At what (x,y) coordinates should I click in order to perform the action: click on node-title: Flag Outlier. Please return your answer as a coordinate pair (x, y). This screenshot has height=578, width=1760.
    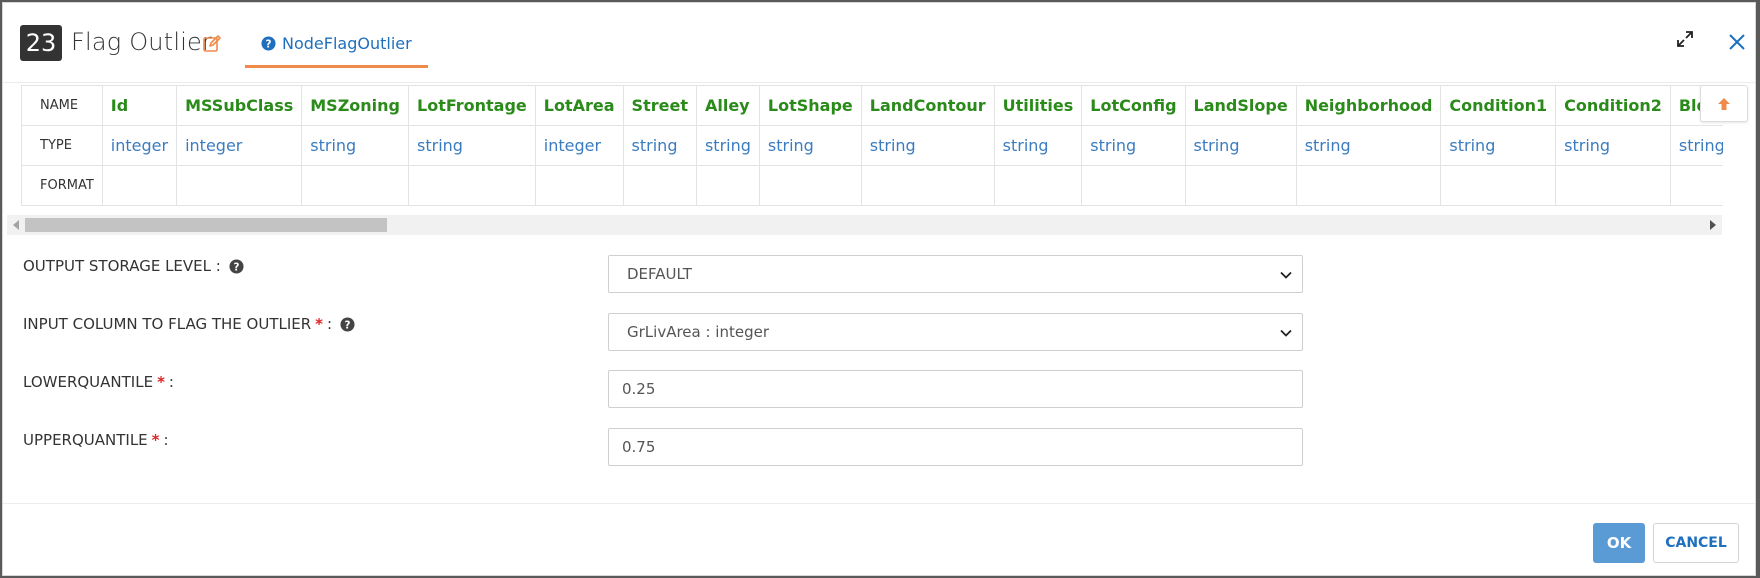
    Looking at the image, I should click on (142, 42).